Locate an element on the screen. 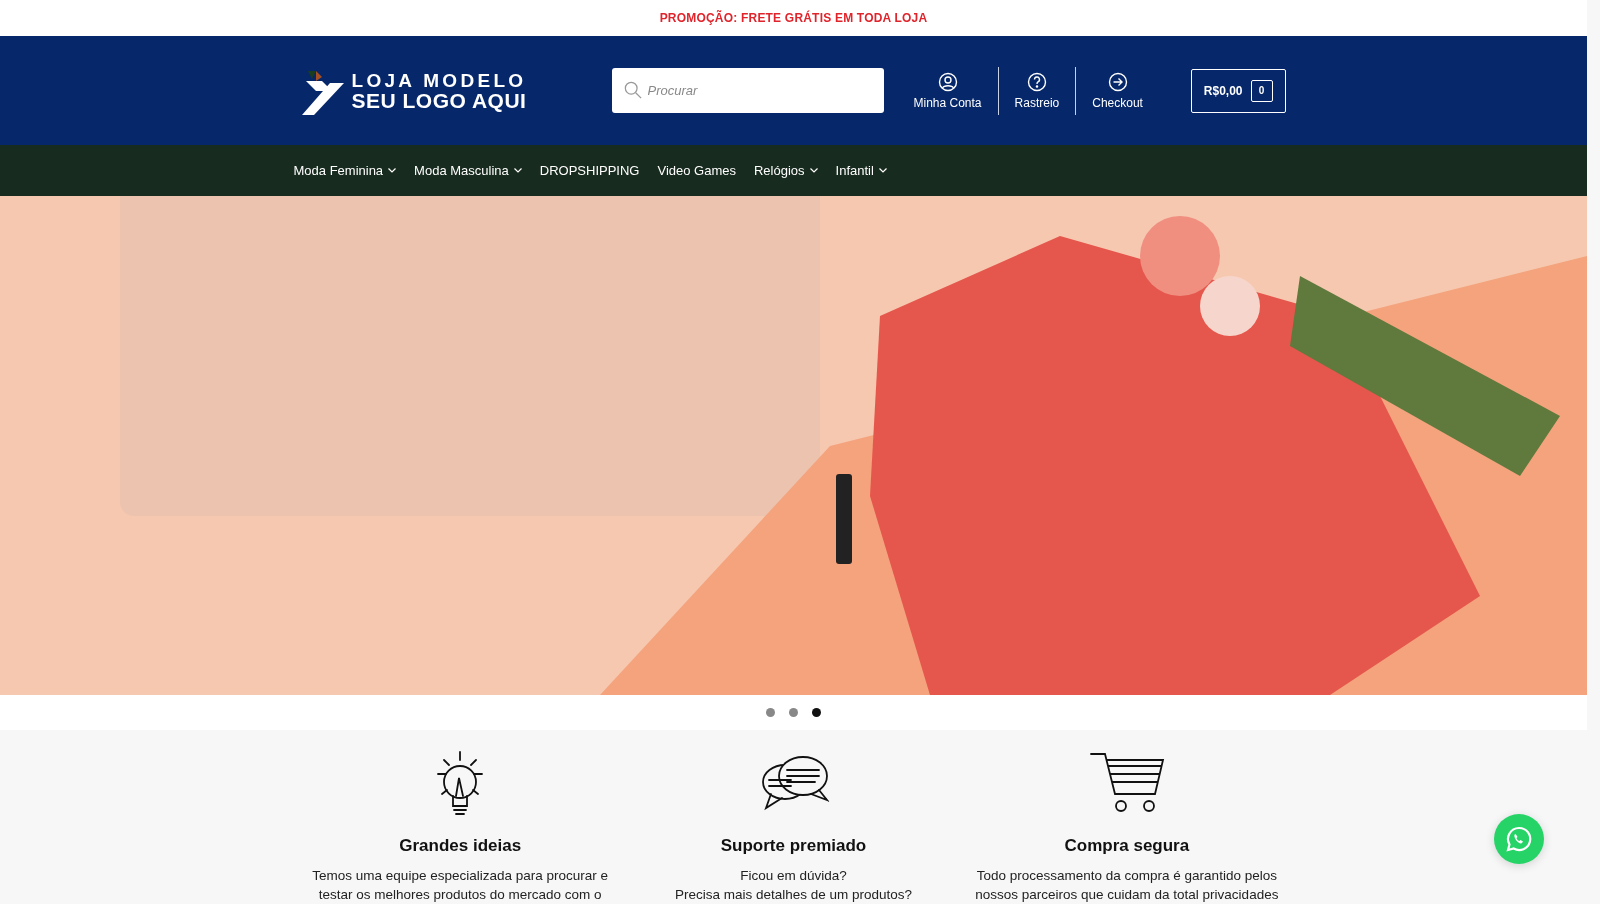 This screenshot has width=1600, height=904. header-link: Minha Conta is located at coordinates (947, 90).